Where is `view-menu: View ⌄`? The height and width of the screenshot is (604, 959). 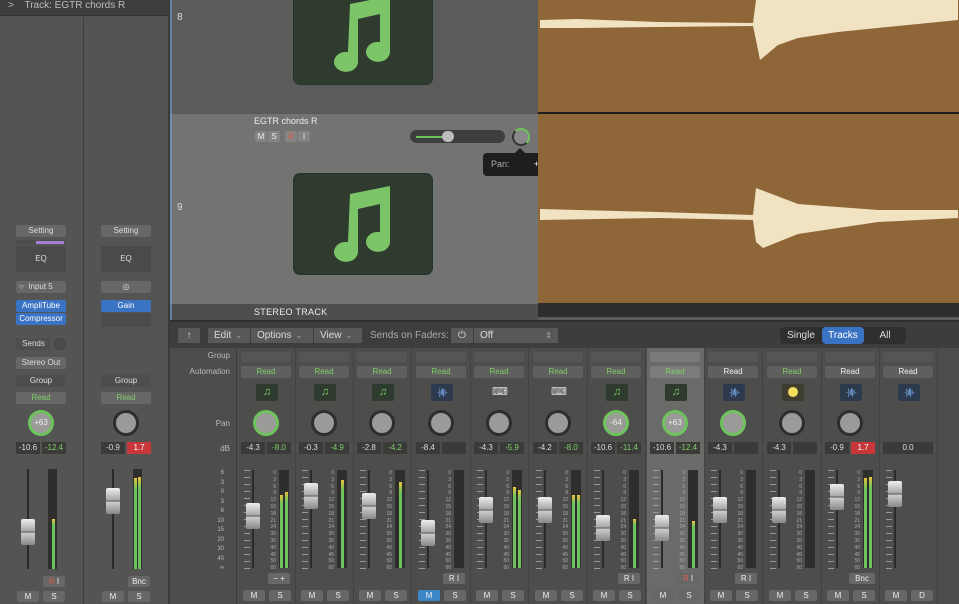 view-menu: View ⌄ is located at coordinates (338, 335).